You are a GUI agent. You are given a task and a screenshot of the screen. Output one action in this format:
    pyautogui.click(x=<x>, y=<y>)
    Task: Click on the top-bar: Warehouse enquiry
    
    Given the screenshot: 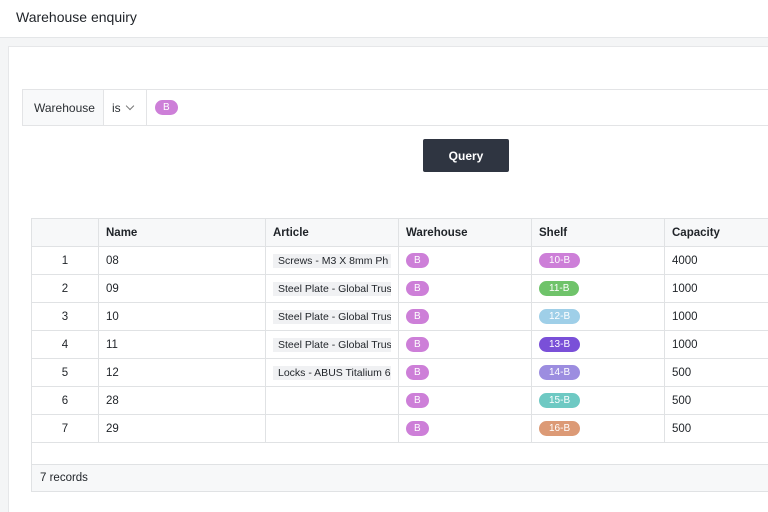 What is the action you would take?
    pyautogui.click(x=384, y=19)
    